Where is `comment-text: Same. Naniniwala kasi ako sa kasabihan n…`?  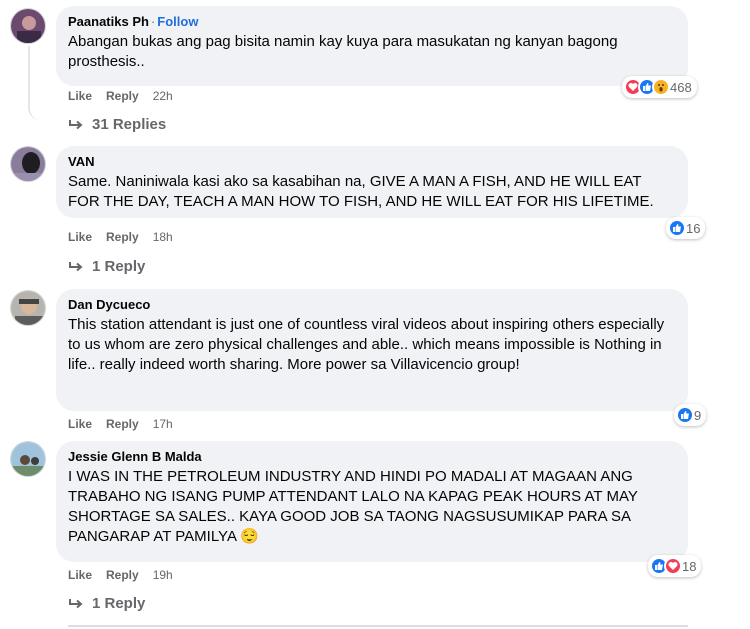
comment-text: Same. Naniniwala kasi ako sa kasabihan n… is located at coordinates (361, 191).